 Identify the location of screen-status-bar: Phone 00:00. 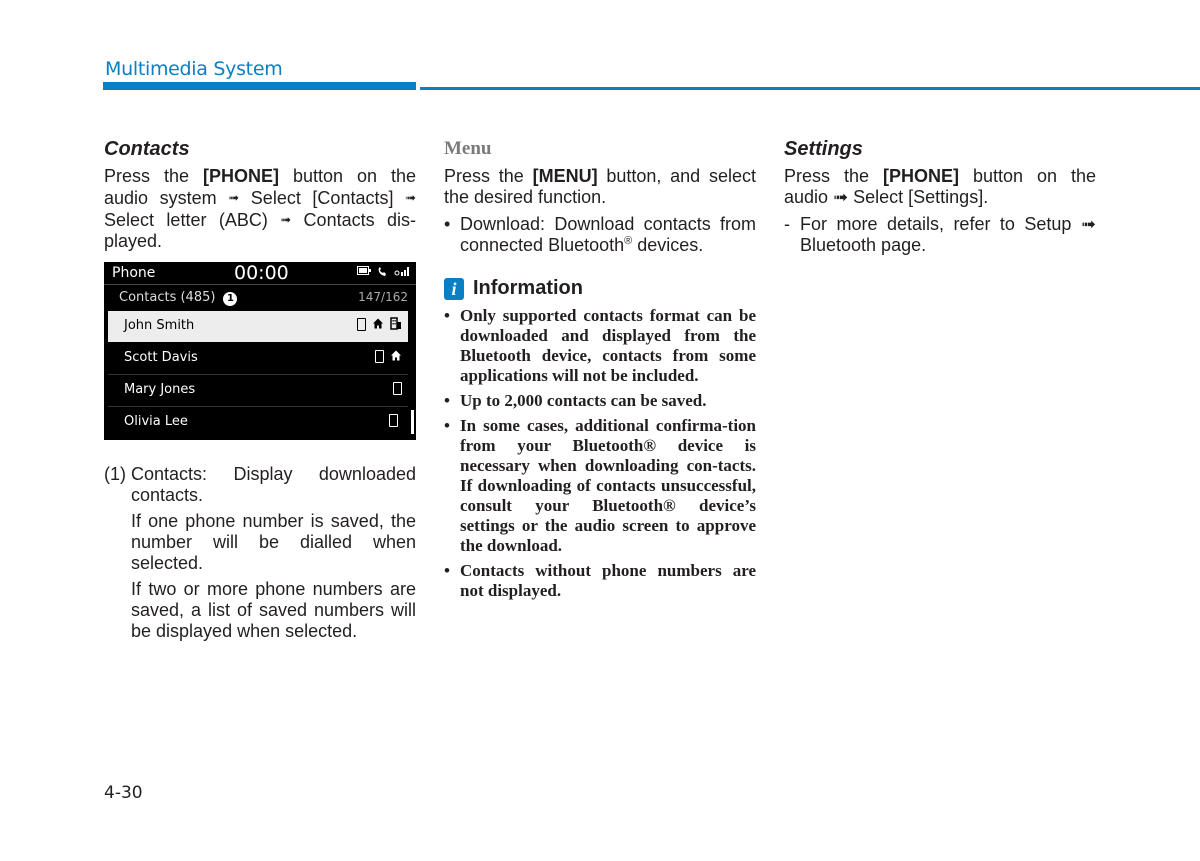
(260, 273).